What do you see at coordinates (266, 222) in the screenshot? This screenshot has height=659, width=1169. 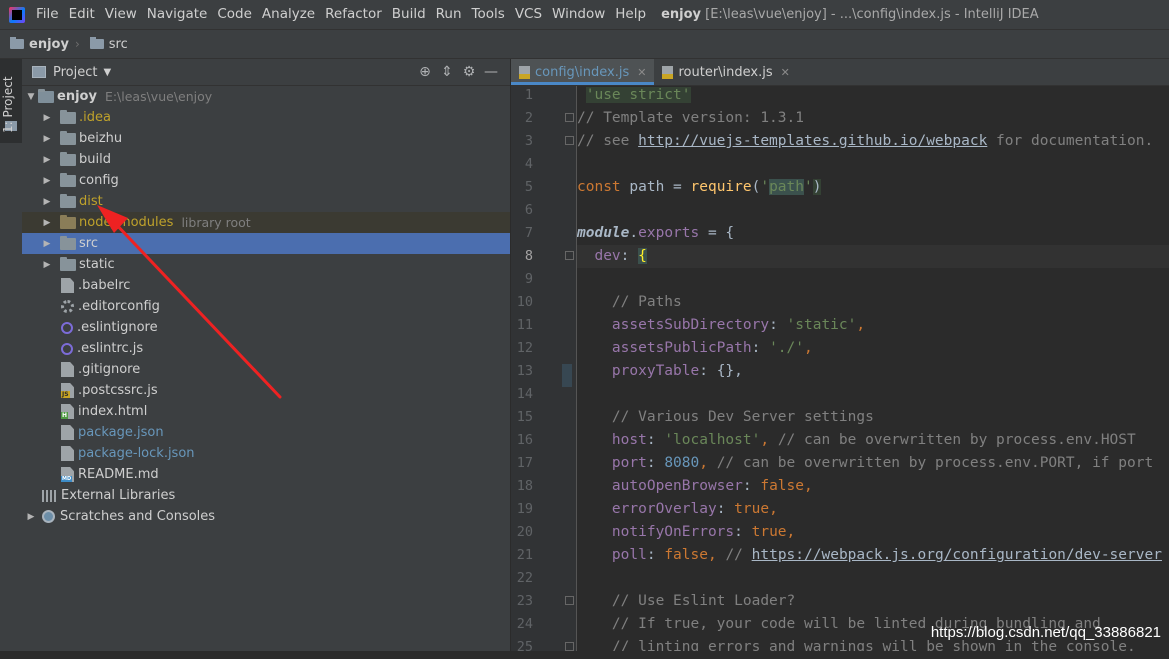 I see `tree-item-node-modules: ▶ node_modules library root` at bounding box center [266, 222].